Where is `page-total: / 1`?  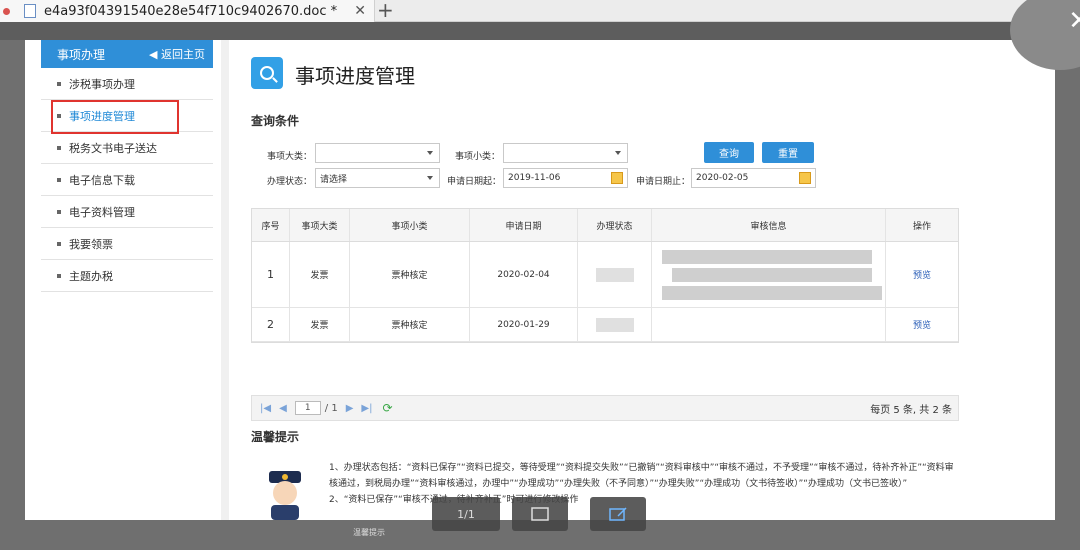
page-total: / 1 is located at coordinates (331, 408).